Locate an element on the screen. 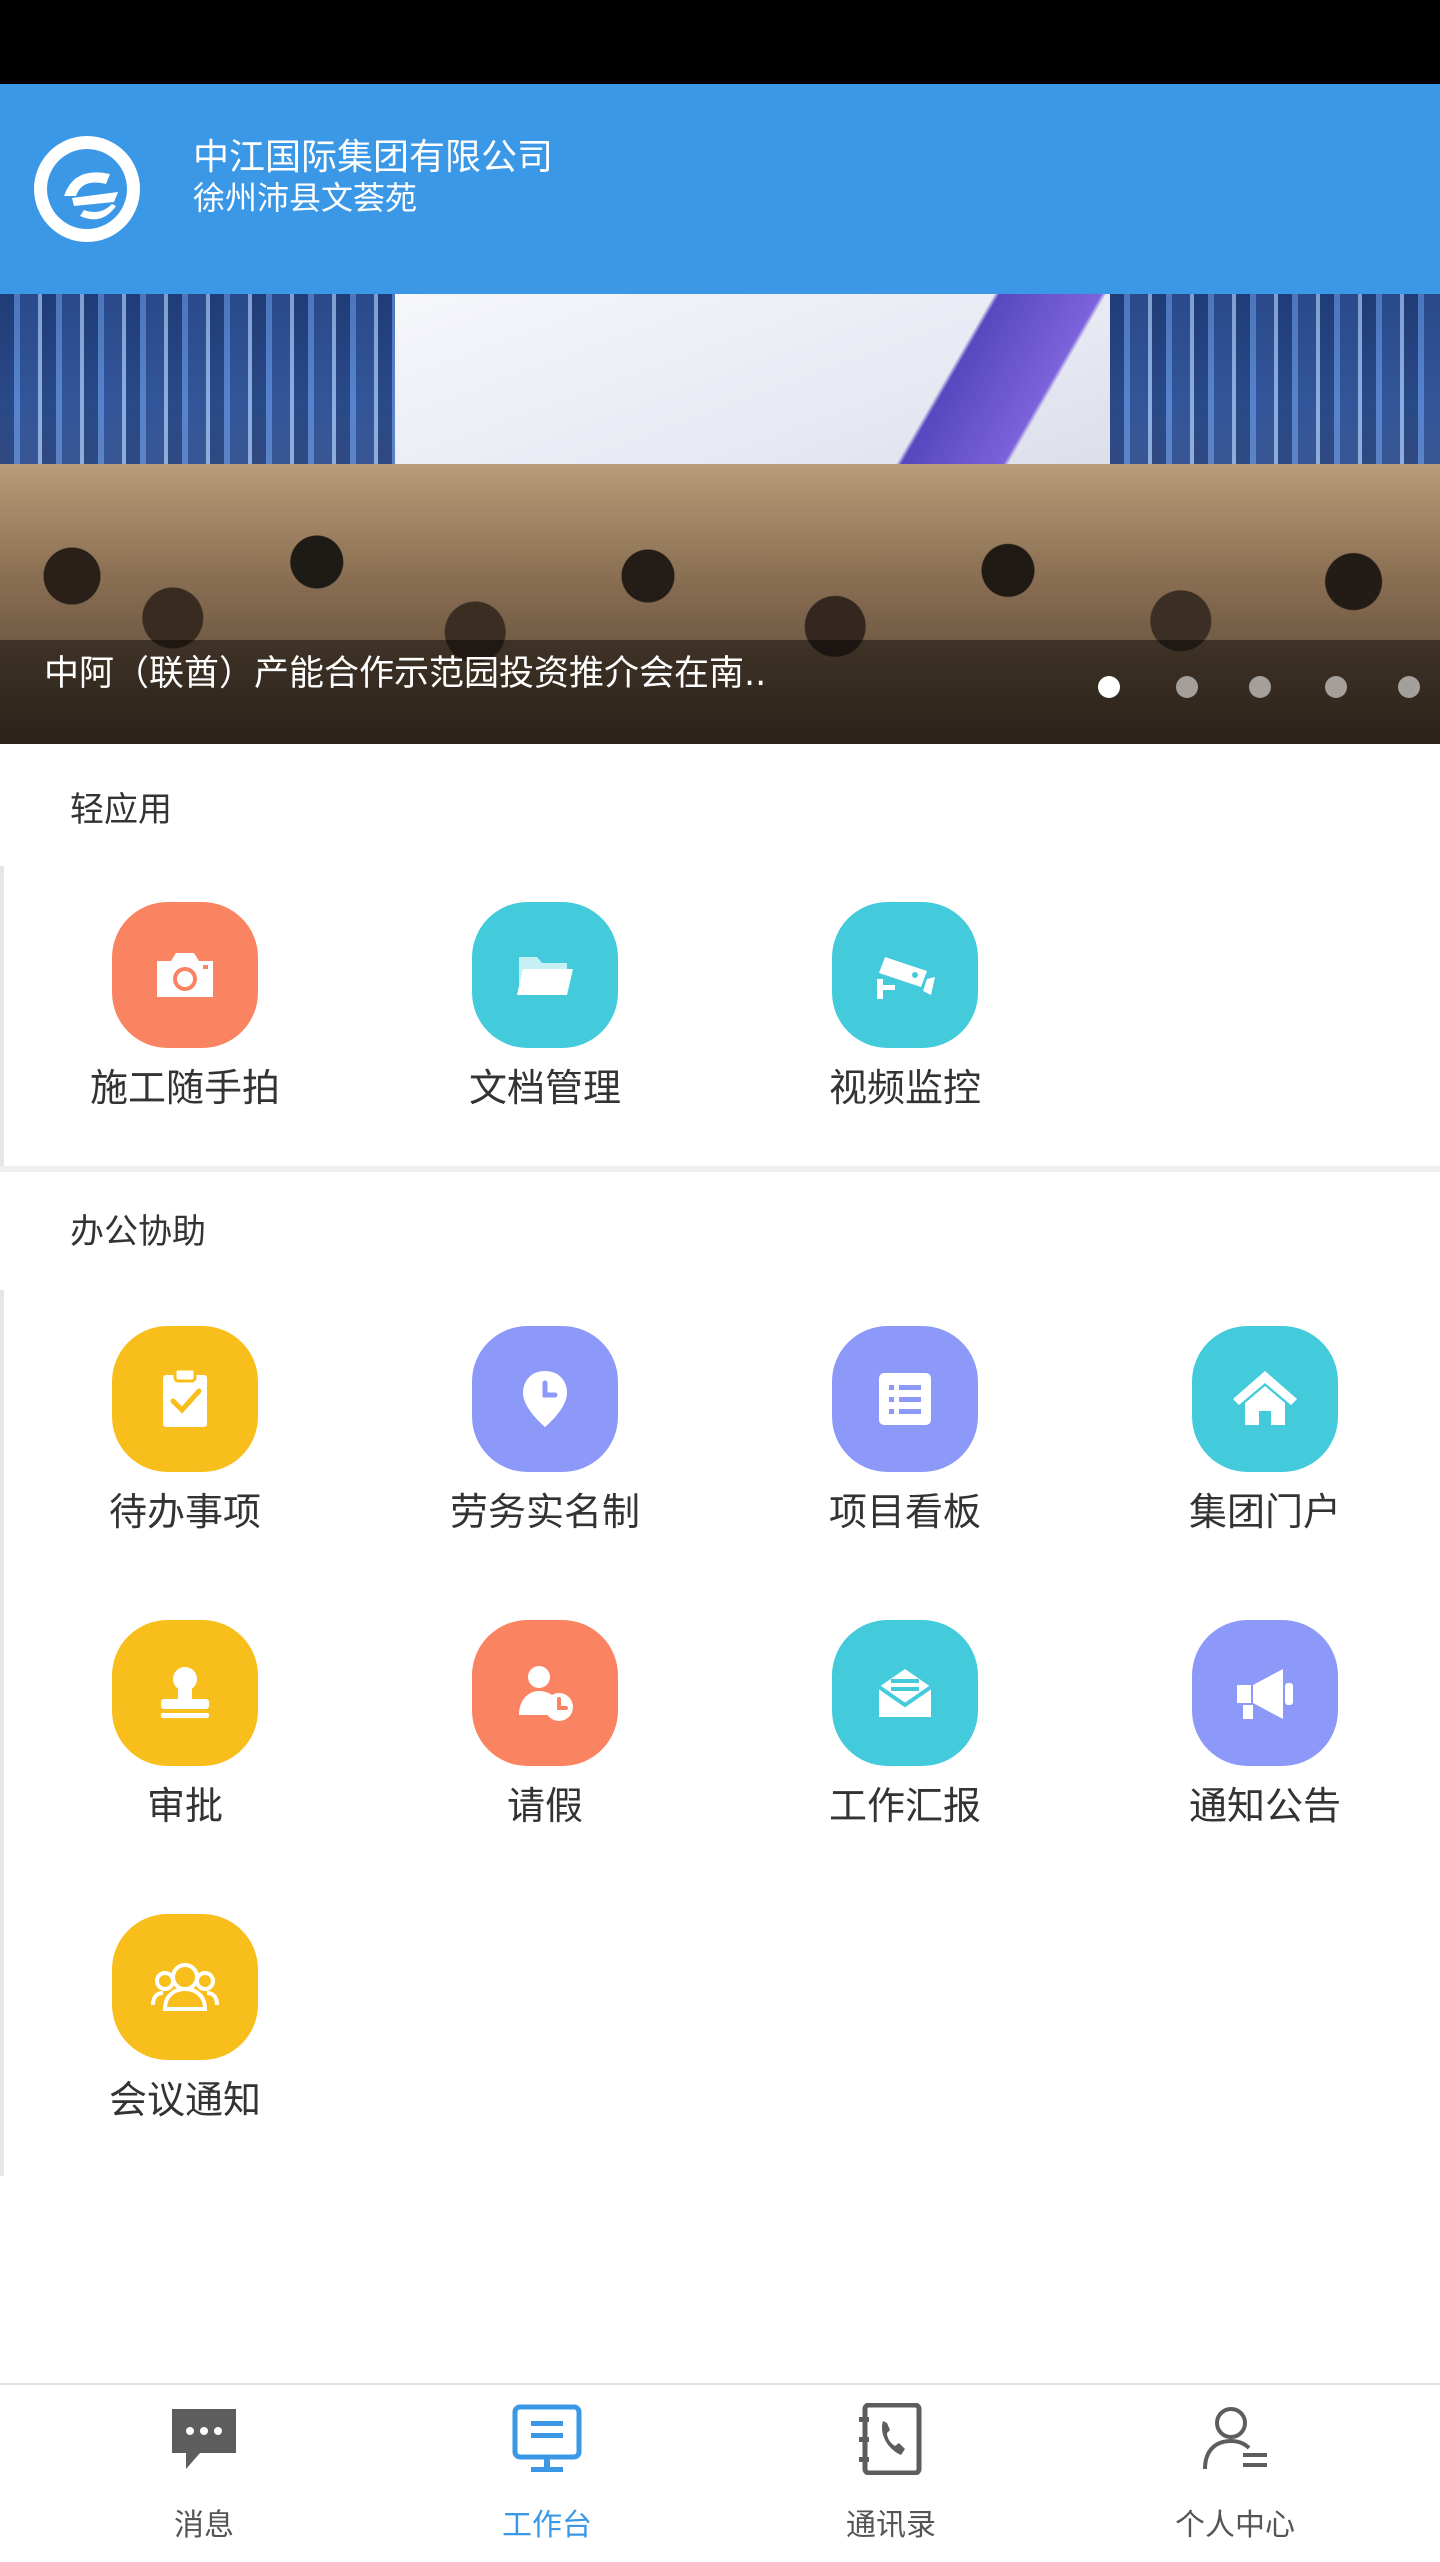 This screenshot has height=2562, width=1440. tab-label: 工作台 is located at coordinates (547, 2525).